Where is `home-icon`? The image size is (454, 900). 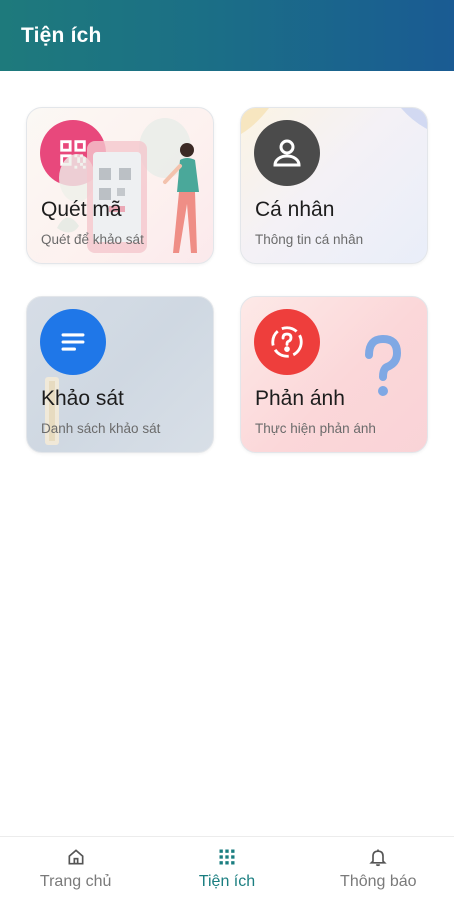
home-icon is located at coordinates (76, 856).